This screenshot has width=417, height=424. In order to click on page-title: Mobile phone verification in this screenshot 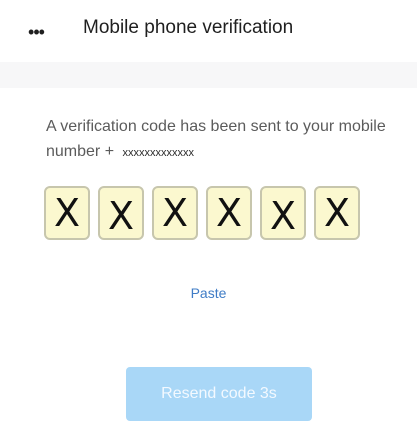, I will do `click(188, 27)`.